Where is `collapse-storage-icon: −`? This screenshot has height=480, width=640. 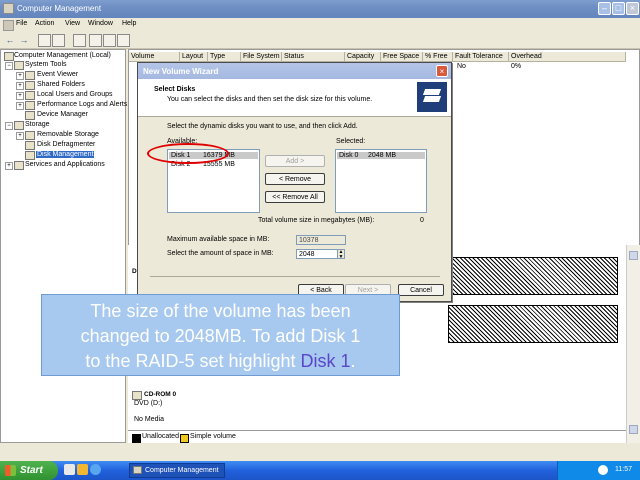
collapse-storage-icon: − is located at coordinates (9, 126).